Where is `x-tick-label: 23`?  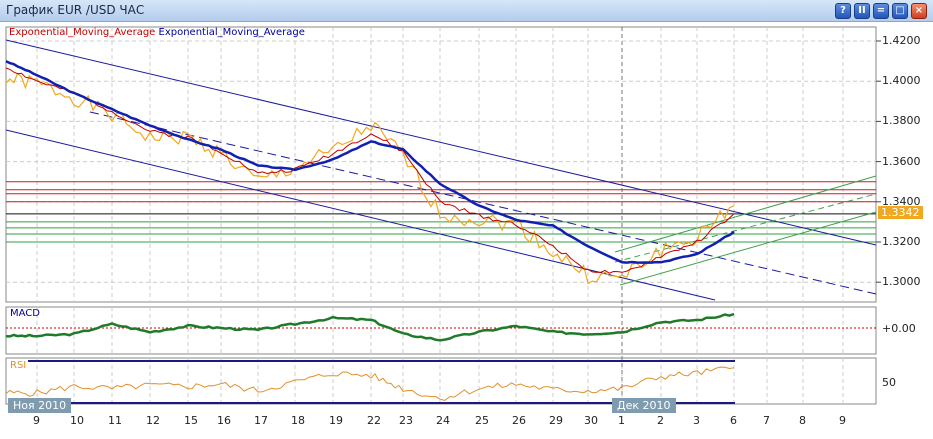 x-tick-label: 23 is located at coordinates (406, 420).